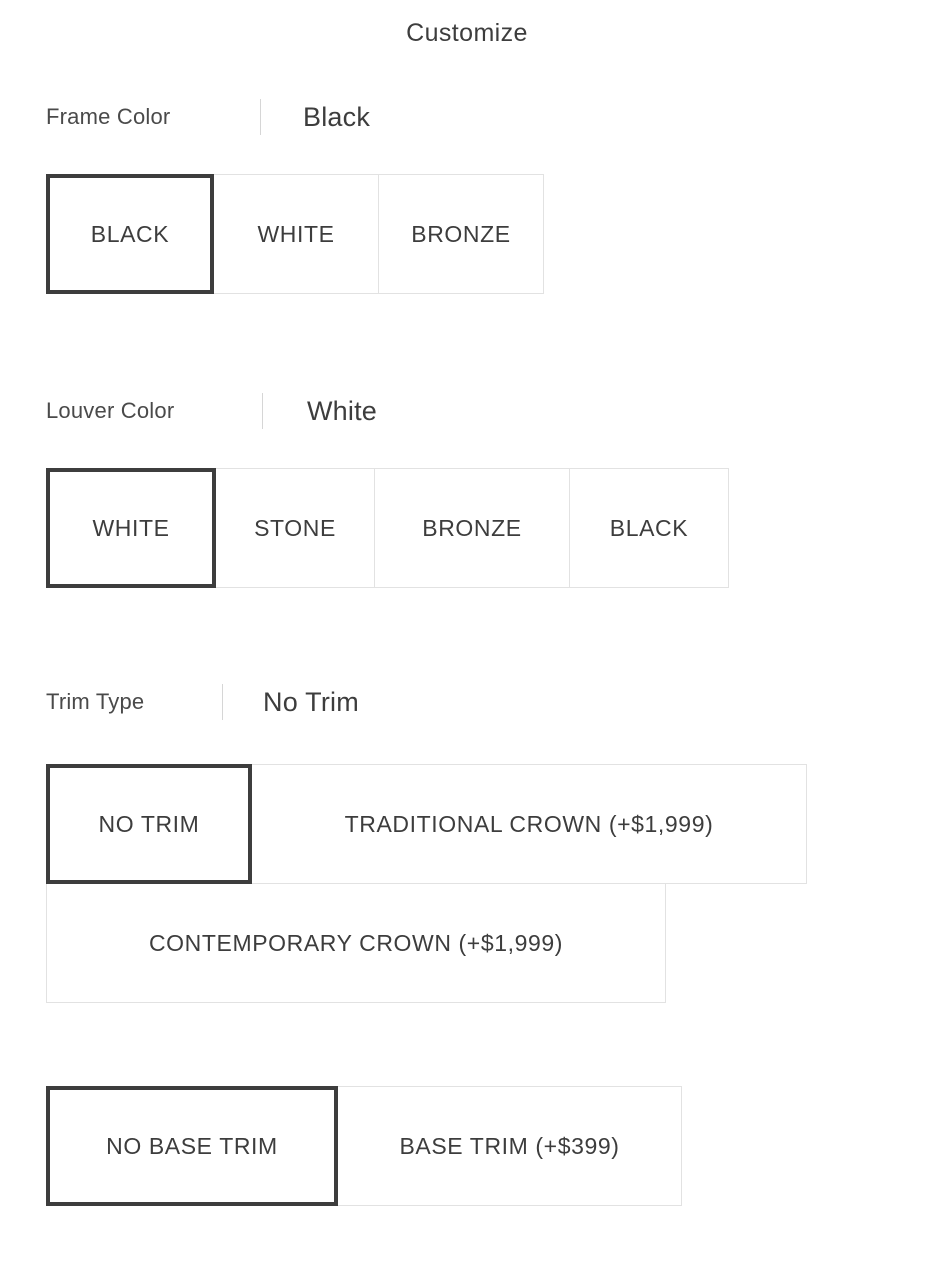  I want to click on base-trim-option-no-base-trim: NO BASE TRIM, so click(192, 1146).